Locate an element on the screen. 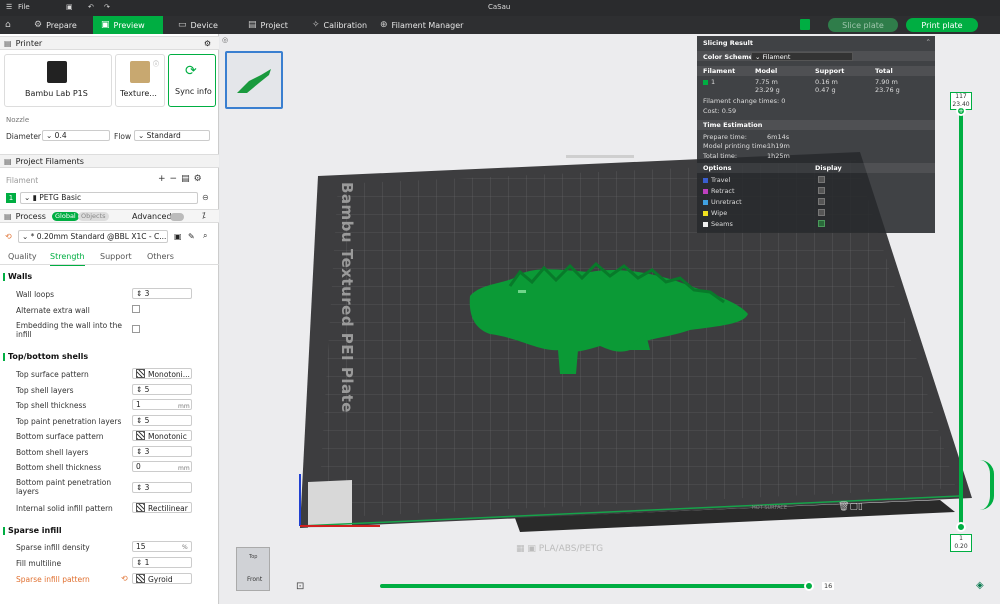 This screenshot has width=1000, height=604. tab-support: Support is located at coordinates (116, 256).